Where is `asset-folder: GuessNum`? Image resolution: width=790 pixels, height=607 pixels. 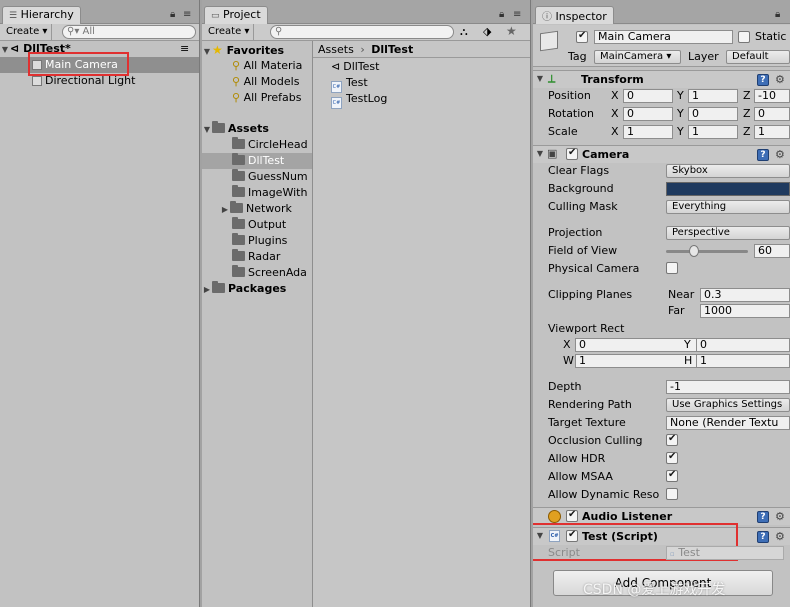
asset-folder: GuessNum is located at coordinates (257, 177).